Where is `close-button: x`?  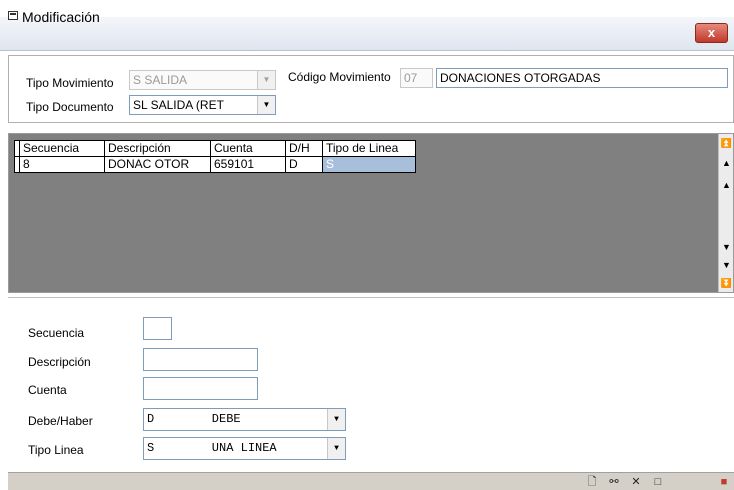 close-button: x is located at coordinates (711, 33).